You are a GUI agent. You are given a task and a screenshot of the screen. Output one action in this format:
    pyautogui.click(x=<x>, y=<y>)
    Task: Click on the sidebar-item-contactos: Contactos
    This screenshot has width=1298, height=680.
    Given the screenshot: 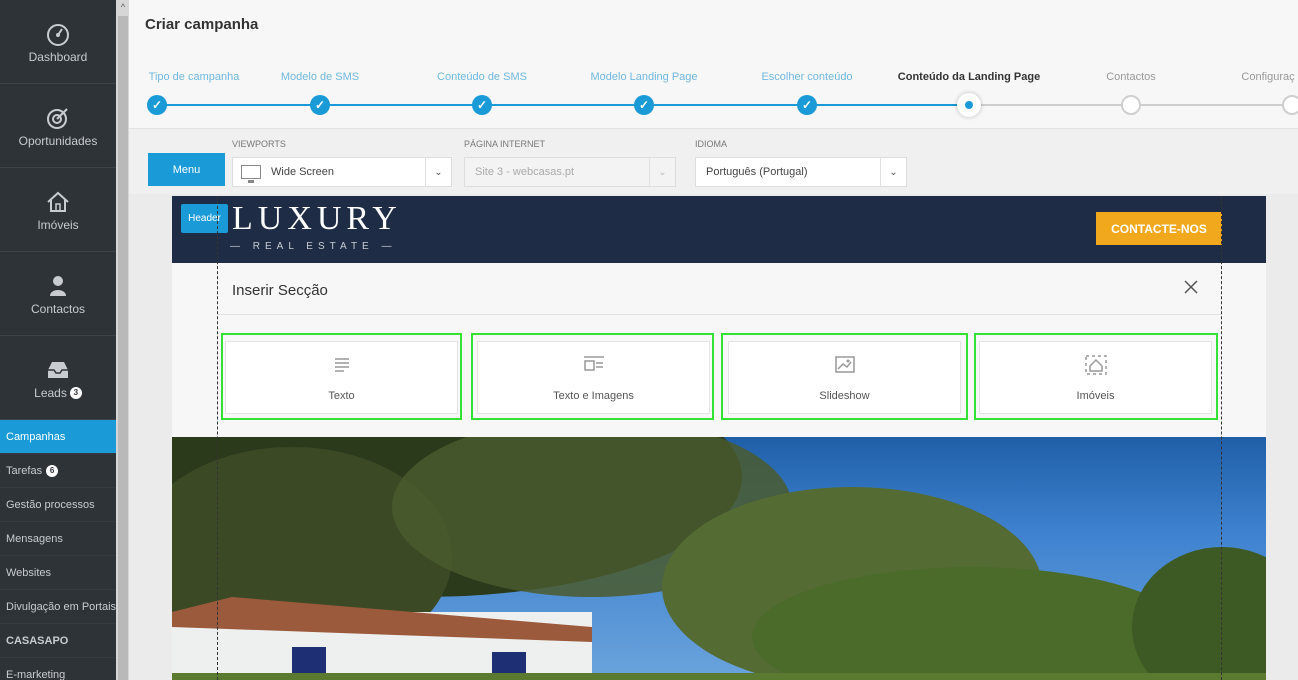 What is the action you would take?
    pyautogui.click(x=58, y=294)
    